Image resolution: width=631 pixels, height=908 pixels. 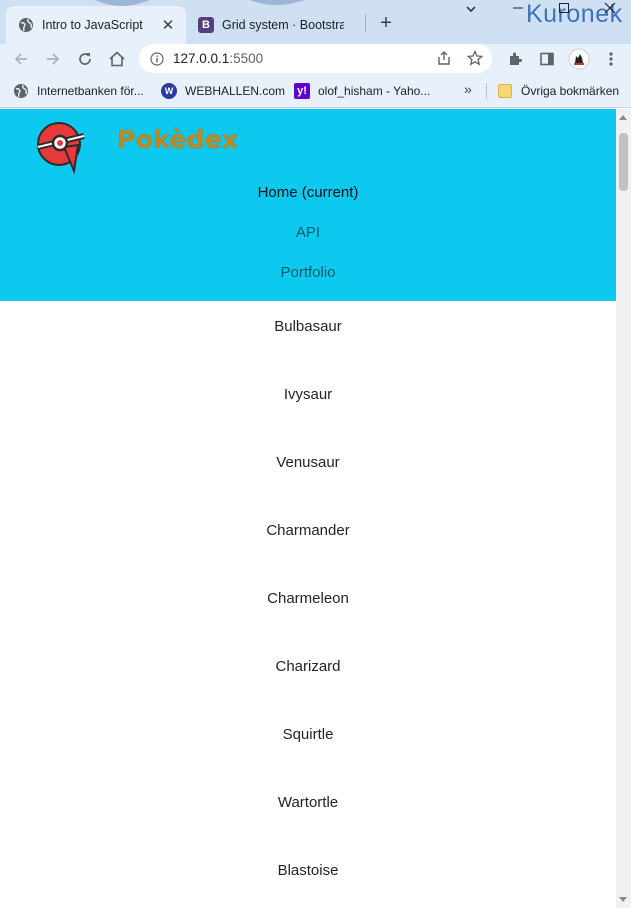 I want to click on list-item: Charmeleon, so click(x=308, y=598).